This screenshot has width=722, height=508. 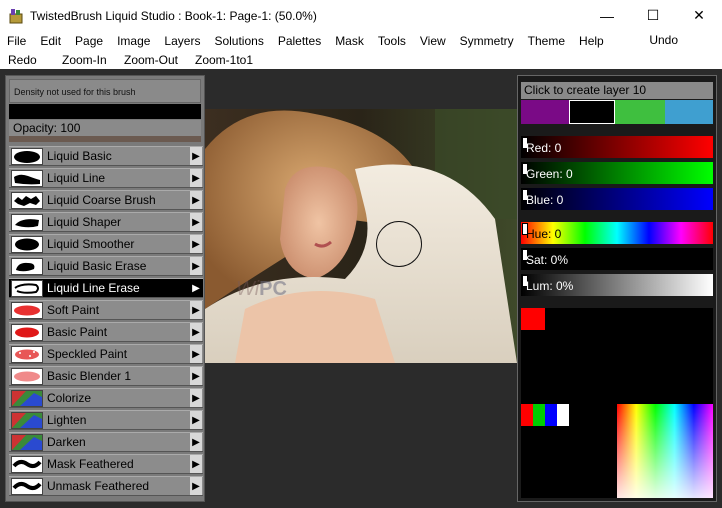 What do you see at coordinates (617, 259) in the screenshot?
I see `sat-slider: Sat: 0%` at bounding box center [617, 259].